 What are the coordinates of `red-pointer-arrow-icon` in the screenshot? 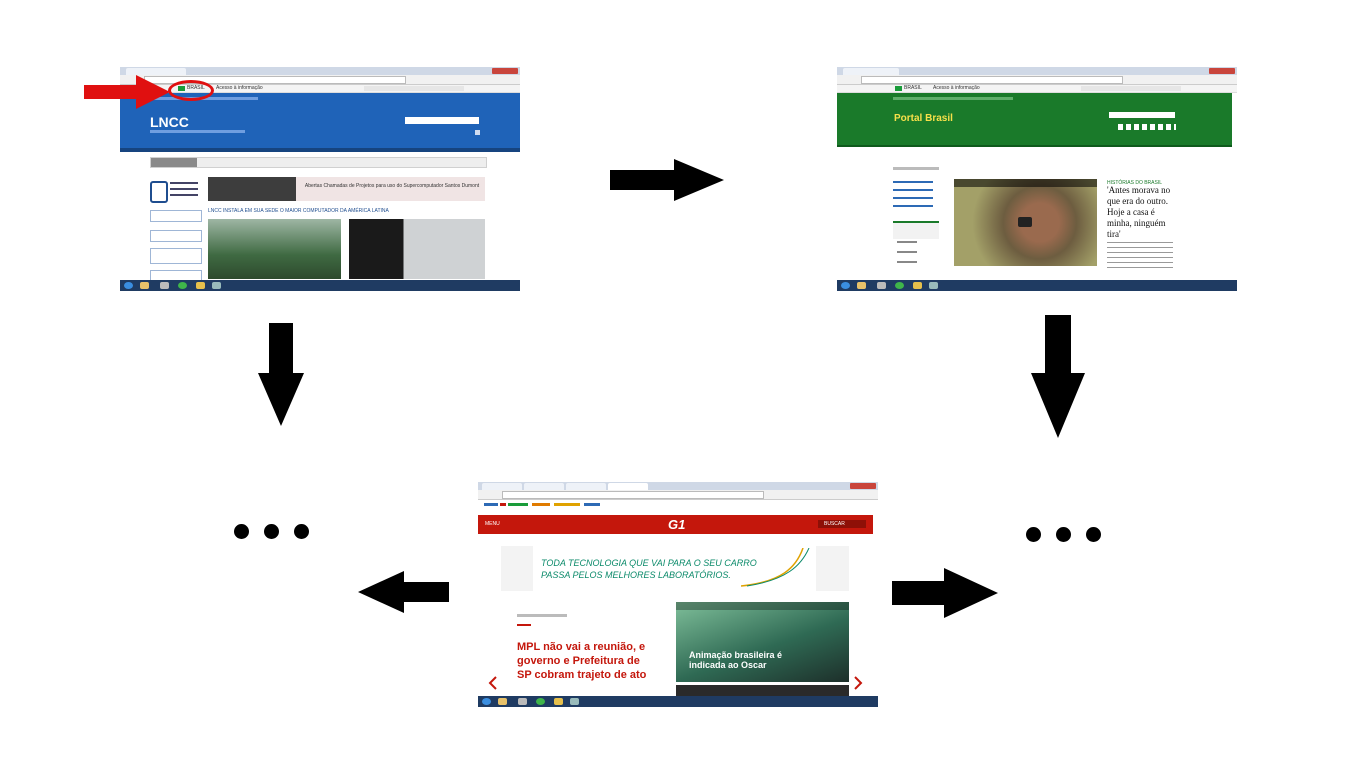 It's located at (127, 92).